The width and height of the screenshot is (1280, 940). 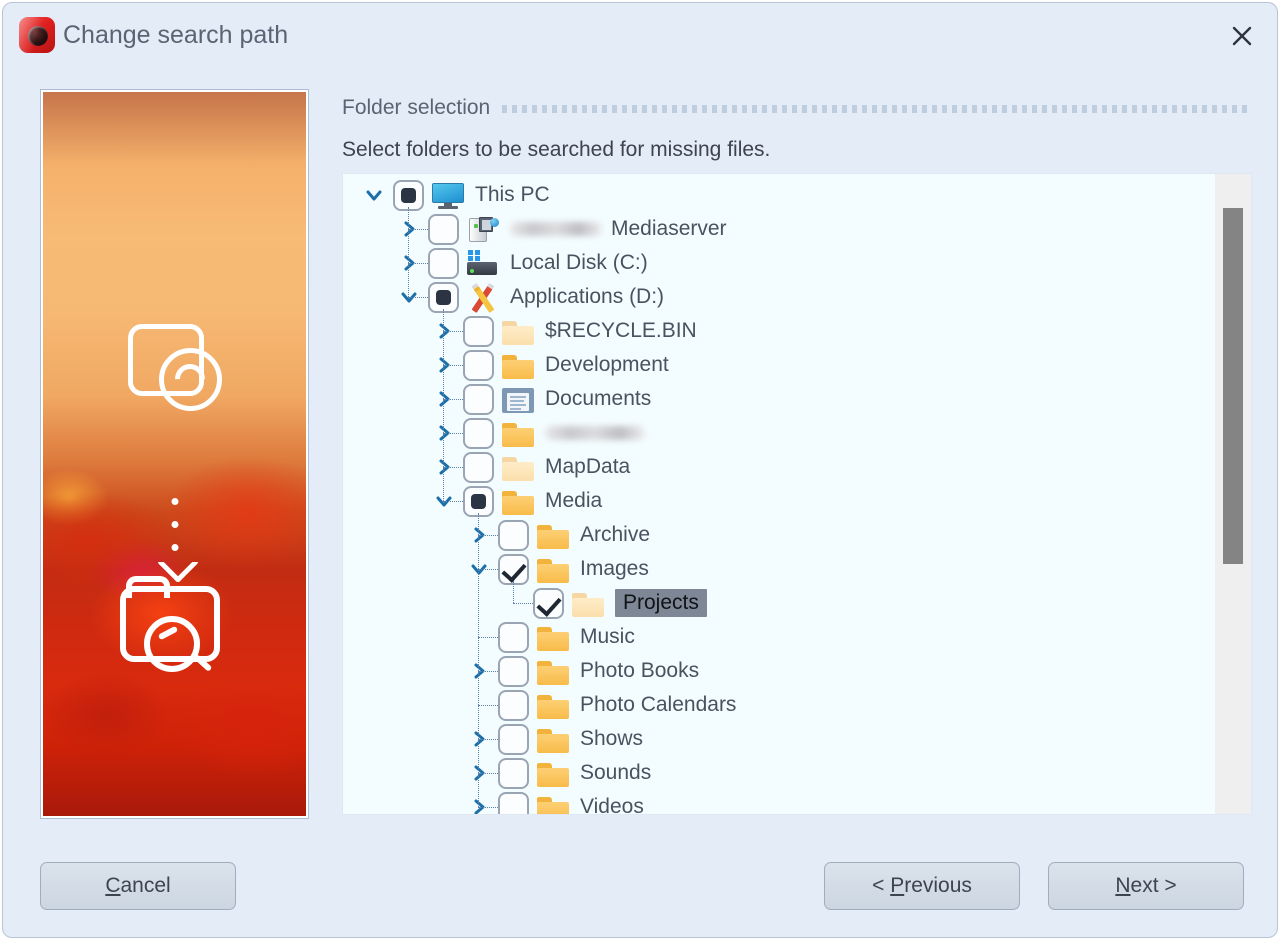 I want to click on redacted-host-name, so click(x=556, y=229).